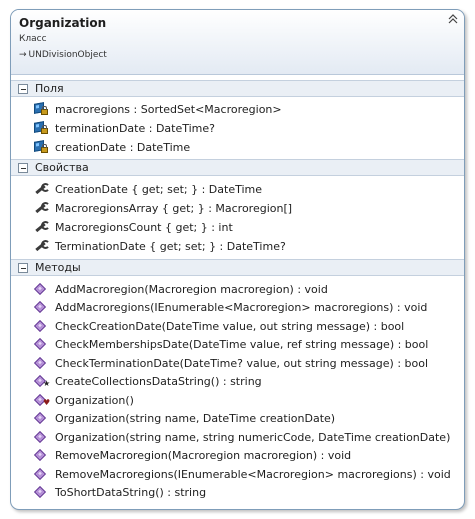 The height and width of the screenshot is (519, 475). I want to click on field-item: terminationDate : DateTime?, so click(124, 128).